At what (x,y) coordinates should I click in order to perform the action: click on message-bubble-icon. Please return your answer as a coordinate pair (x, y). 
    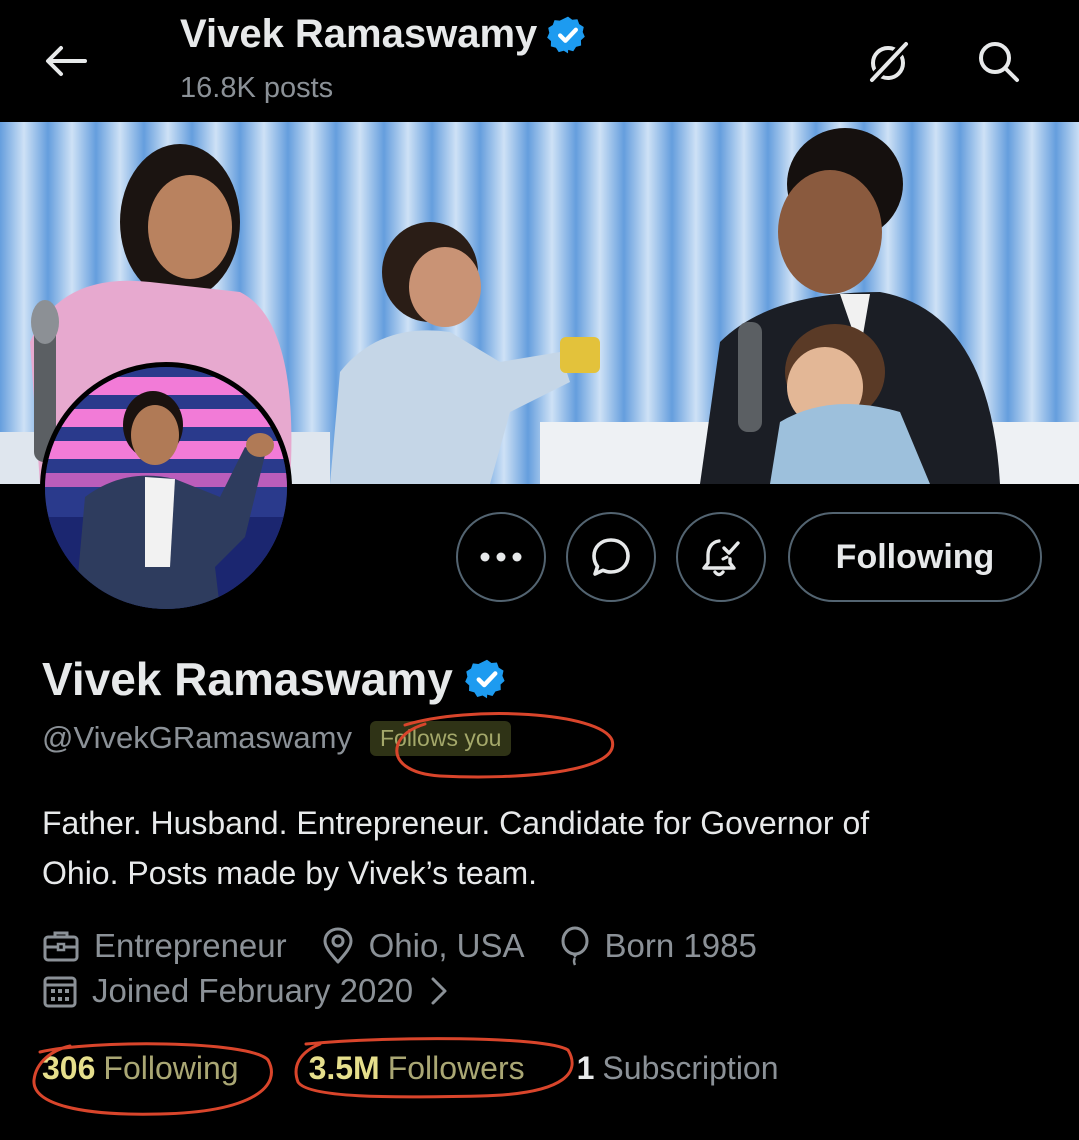
    Looking at the image, I should click on (611, 557).